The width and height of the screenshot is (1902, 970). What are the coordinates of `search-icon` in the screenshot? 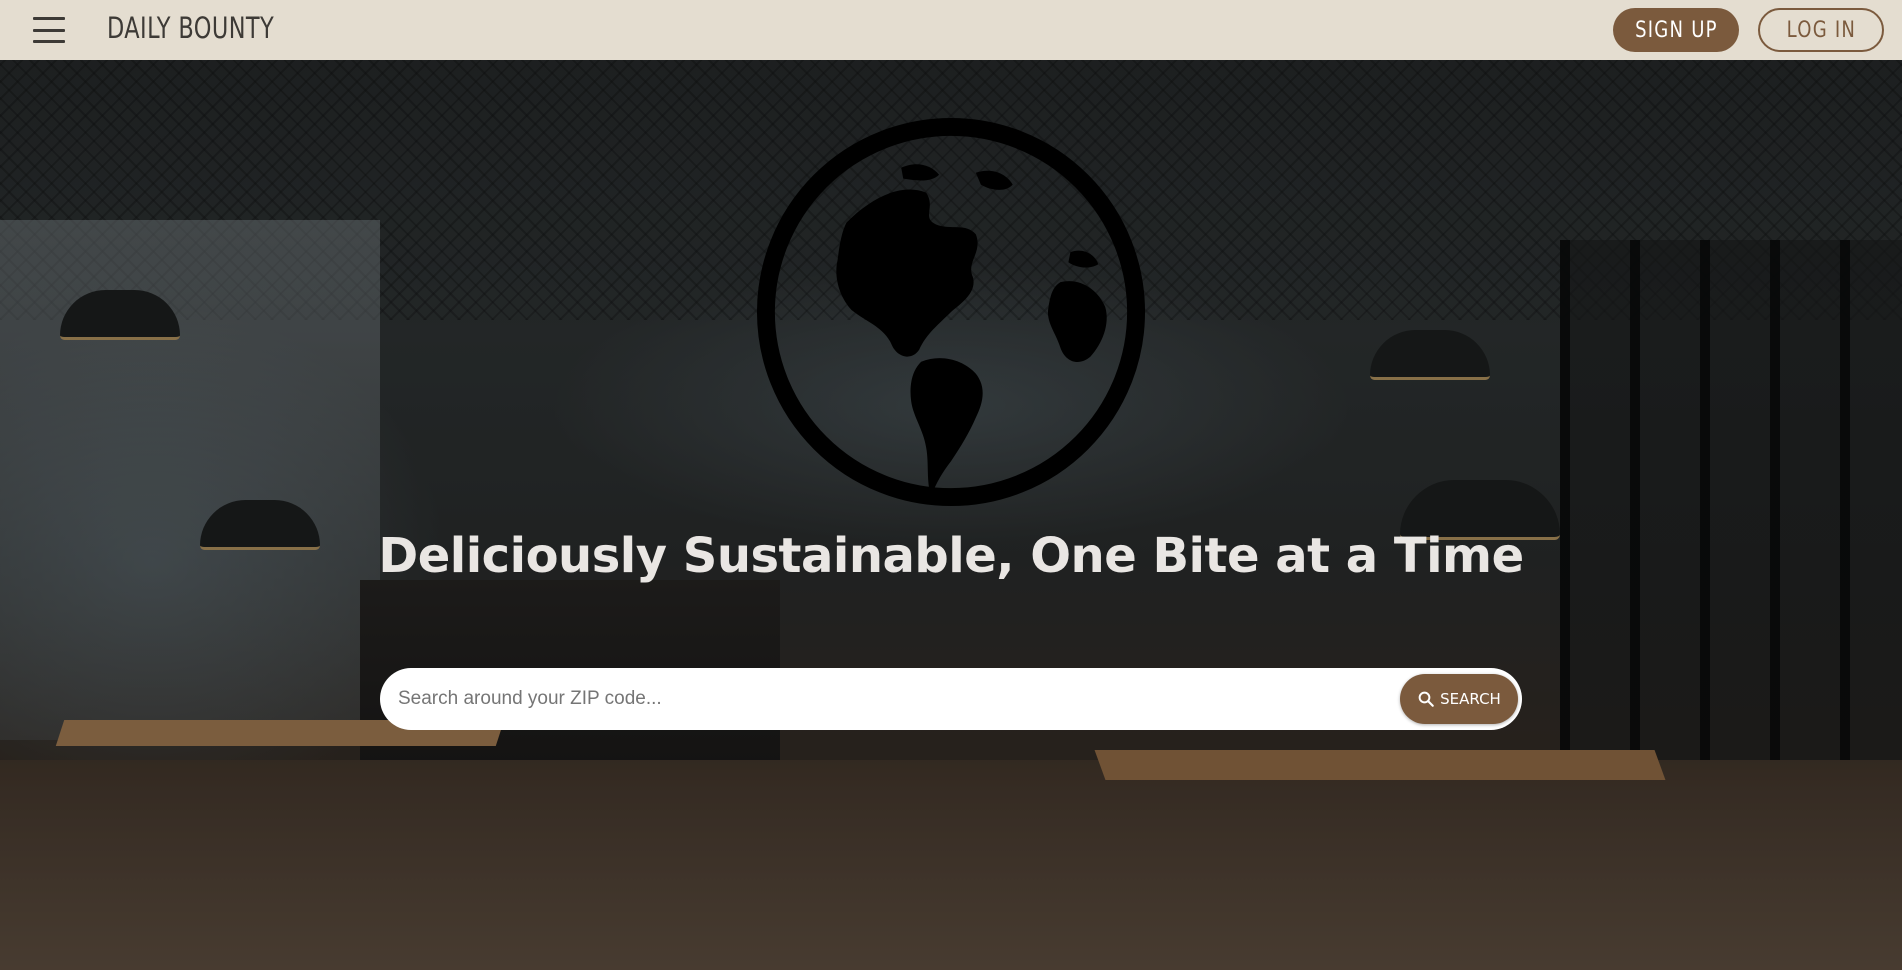 It's located at (1426, 699).